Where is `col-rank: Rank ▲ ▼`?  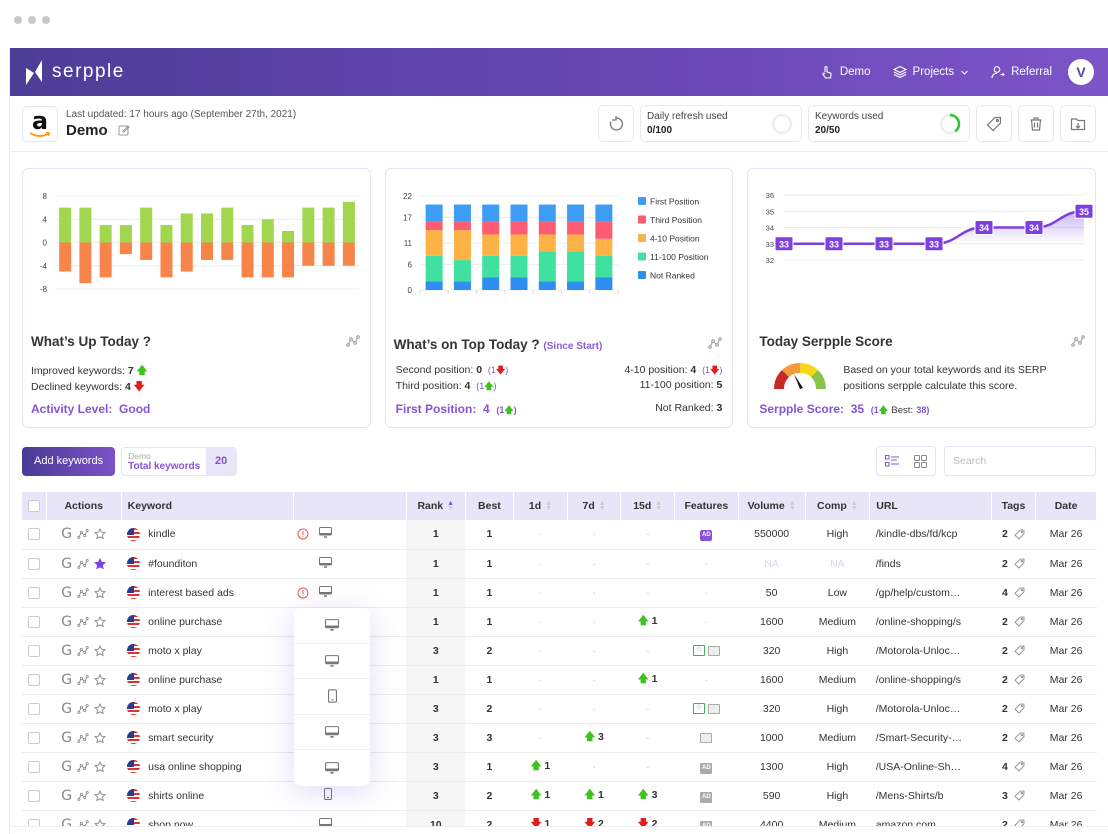
col-rank: Rank ▲ ▼ is located at coordinates (436, 506).